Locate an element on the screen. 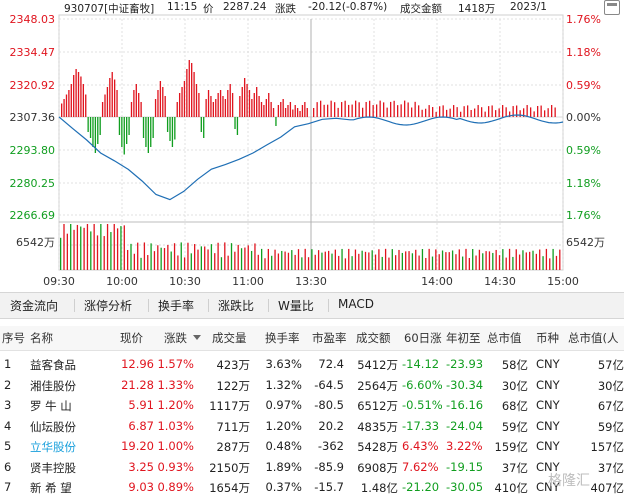  header-time: 11:15 is located at coordinates (182, 7).